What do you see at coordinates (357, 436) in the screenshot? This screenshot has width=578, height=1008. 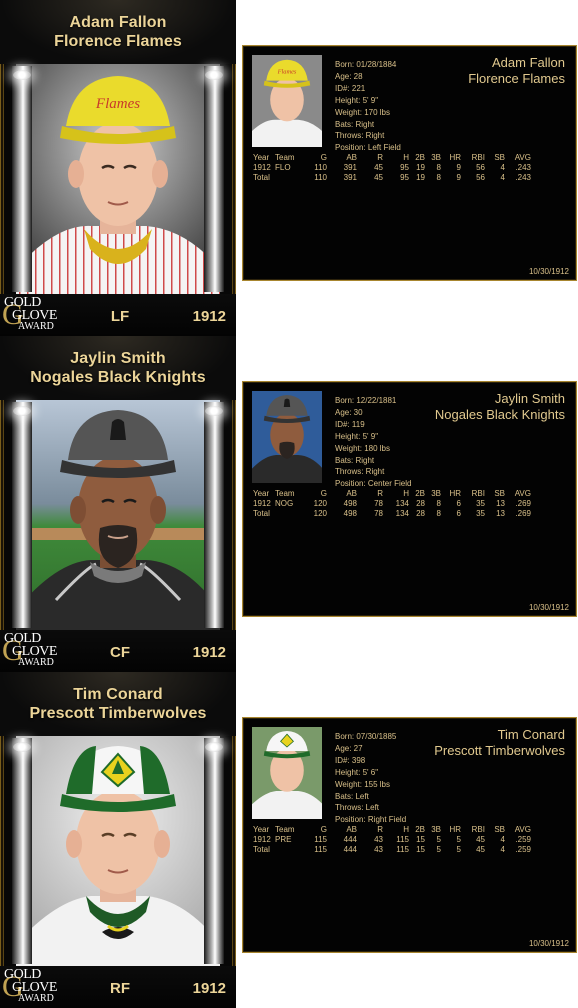 I see `bio-height: Height: 5' 9"` at bounding box center [357, 436].